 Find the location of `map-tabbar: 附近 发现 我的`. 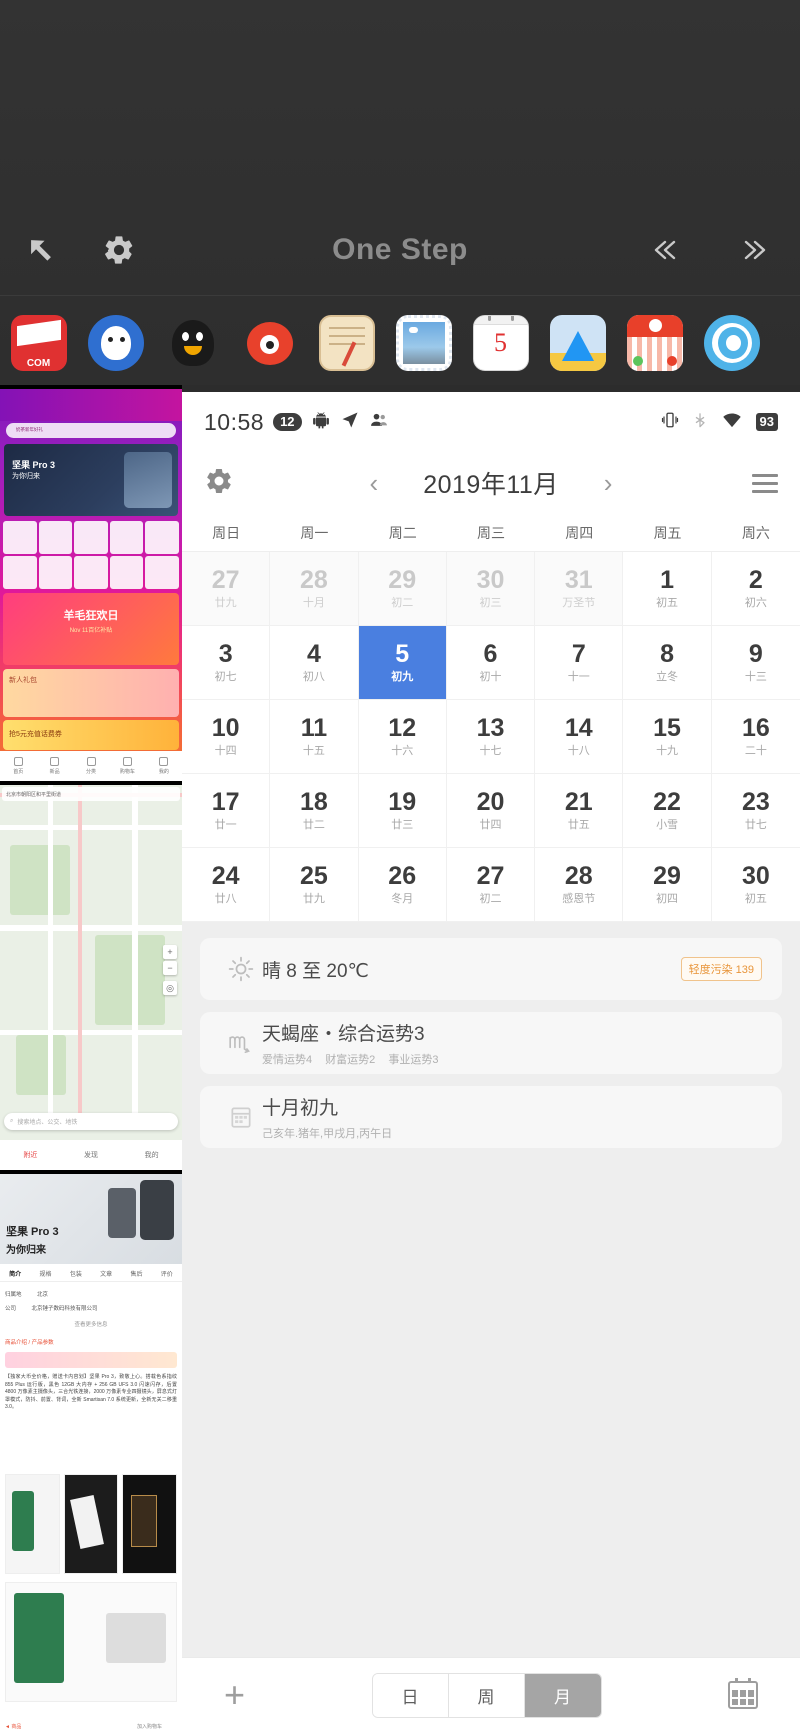

map-tabbar: 附近 发现 我的 is located at coordinates (91, 1155).